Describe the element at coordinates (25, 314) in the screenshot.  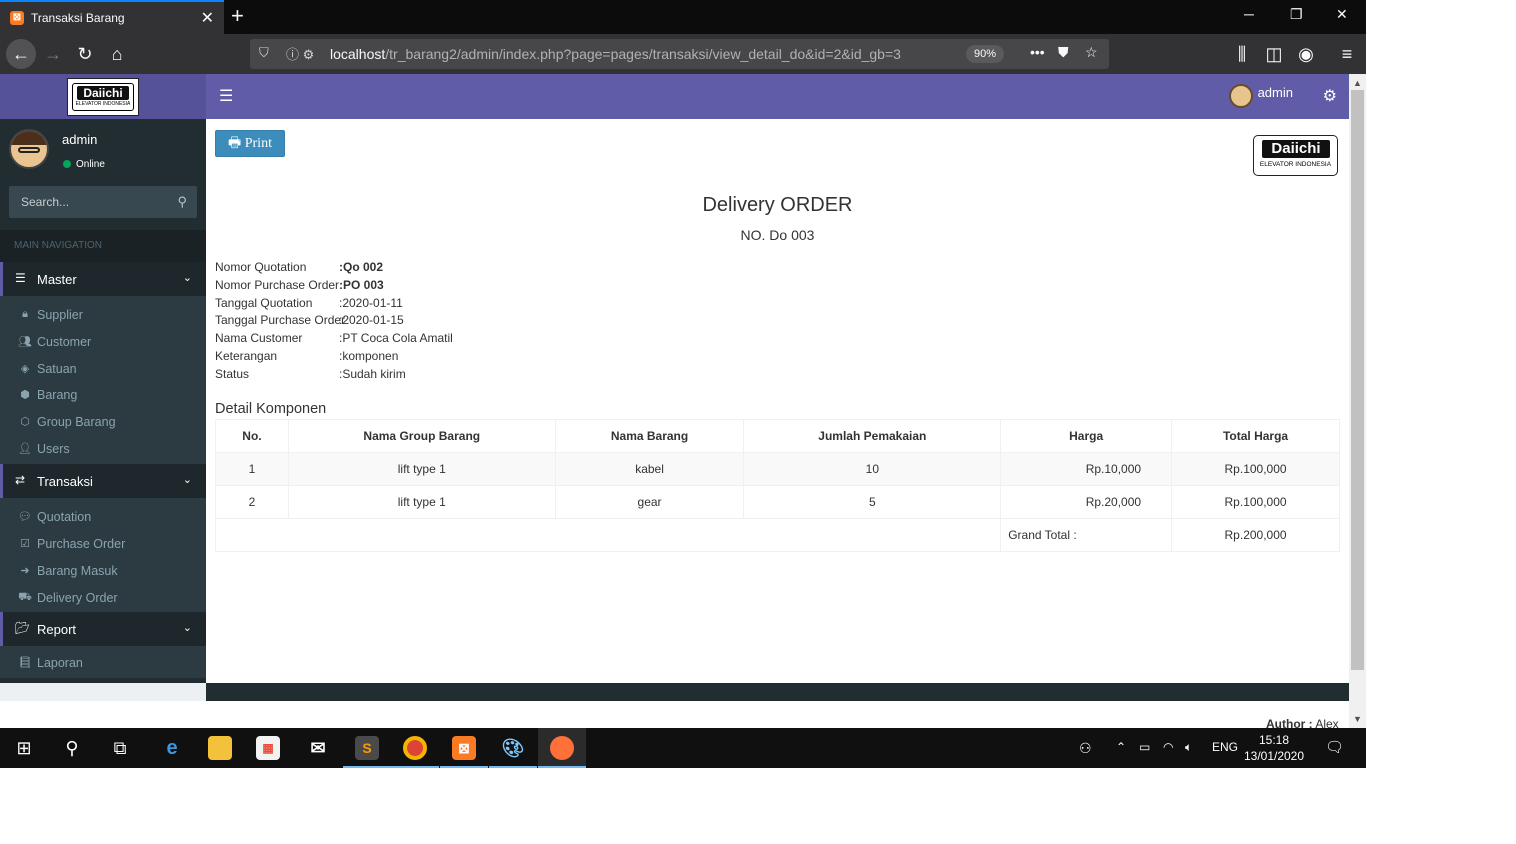
I see `lock-icon: 🔒︎` at that location.